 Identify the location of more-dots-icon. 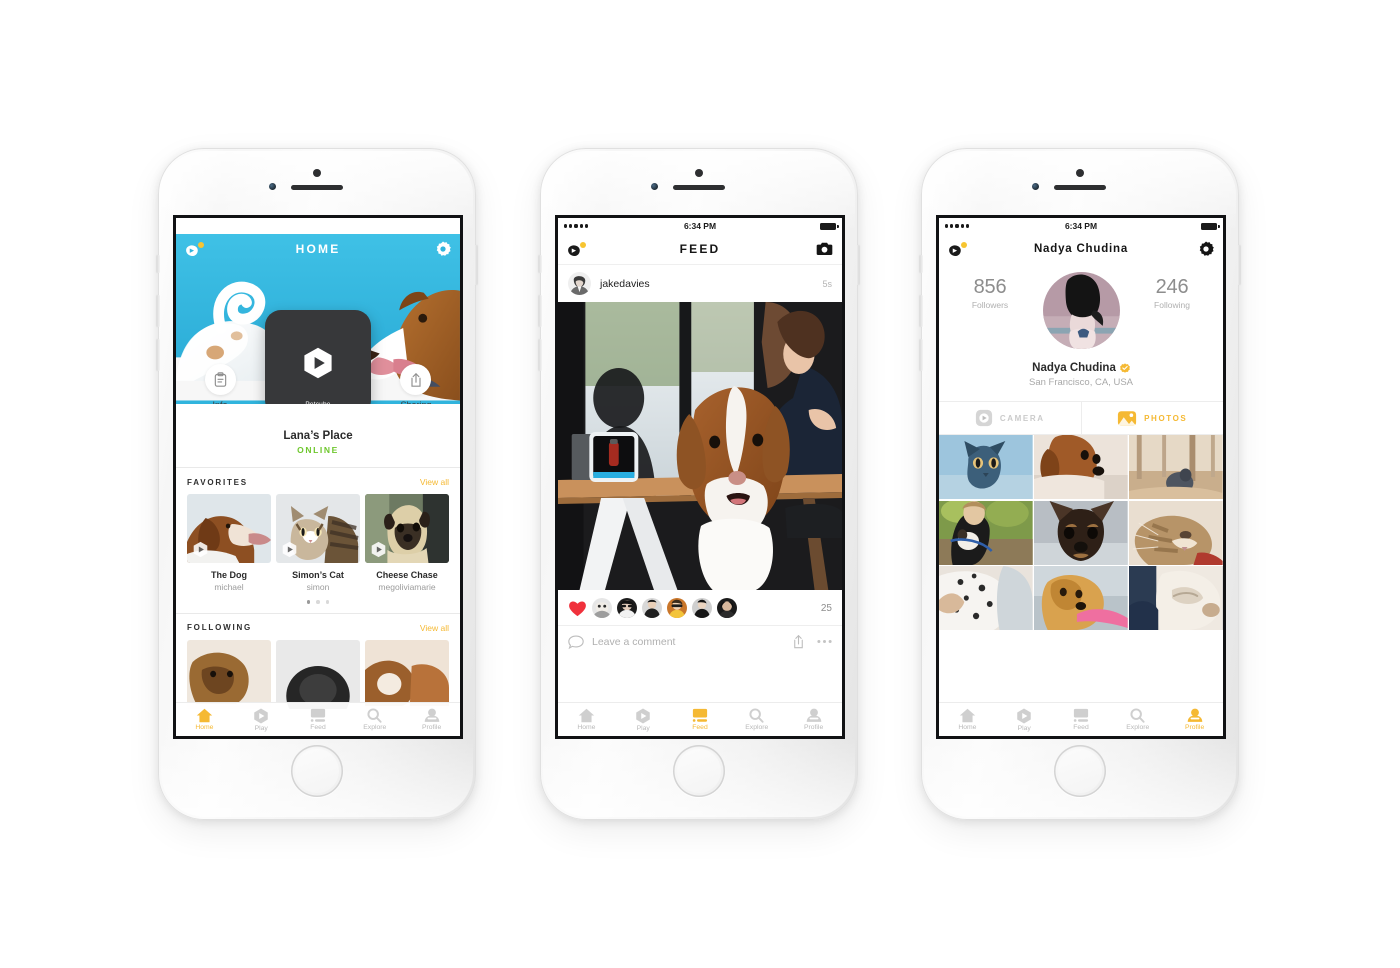
(824, 641).